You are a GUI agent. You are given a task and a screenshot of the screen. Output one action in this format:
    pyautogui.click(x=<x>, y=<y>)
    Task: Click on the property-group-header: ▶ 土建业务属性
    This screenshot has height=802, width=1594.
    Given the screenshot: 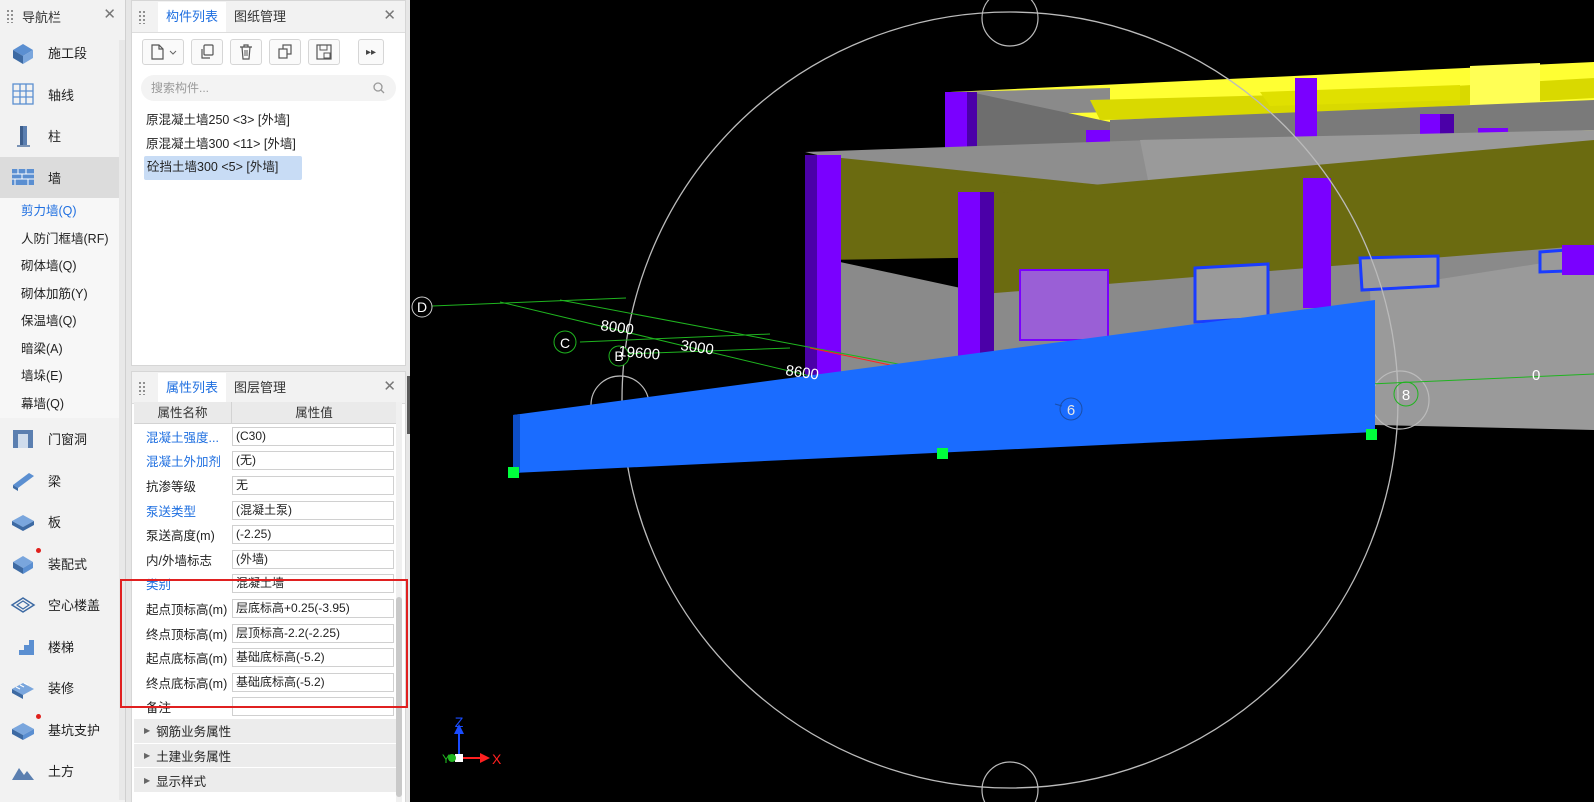 What is the action you would take?
    pyautogui.click(x=265, y=756)
    